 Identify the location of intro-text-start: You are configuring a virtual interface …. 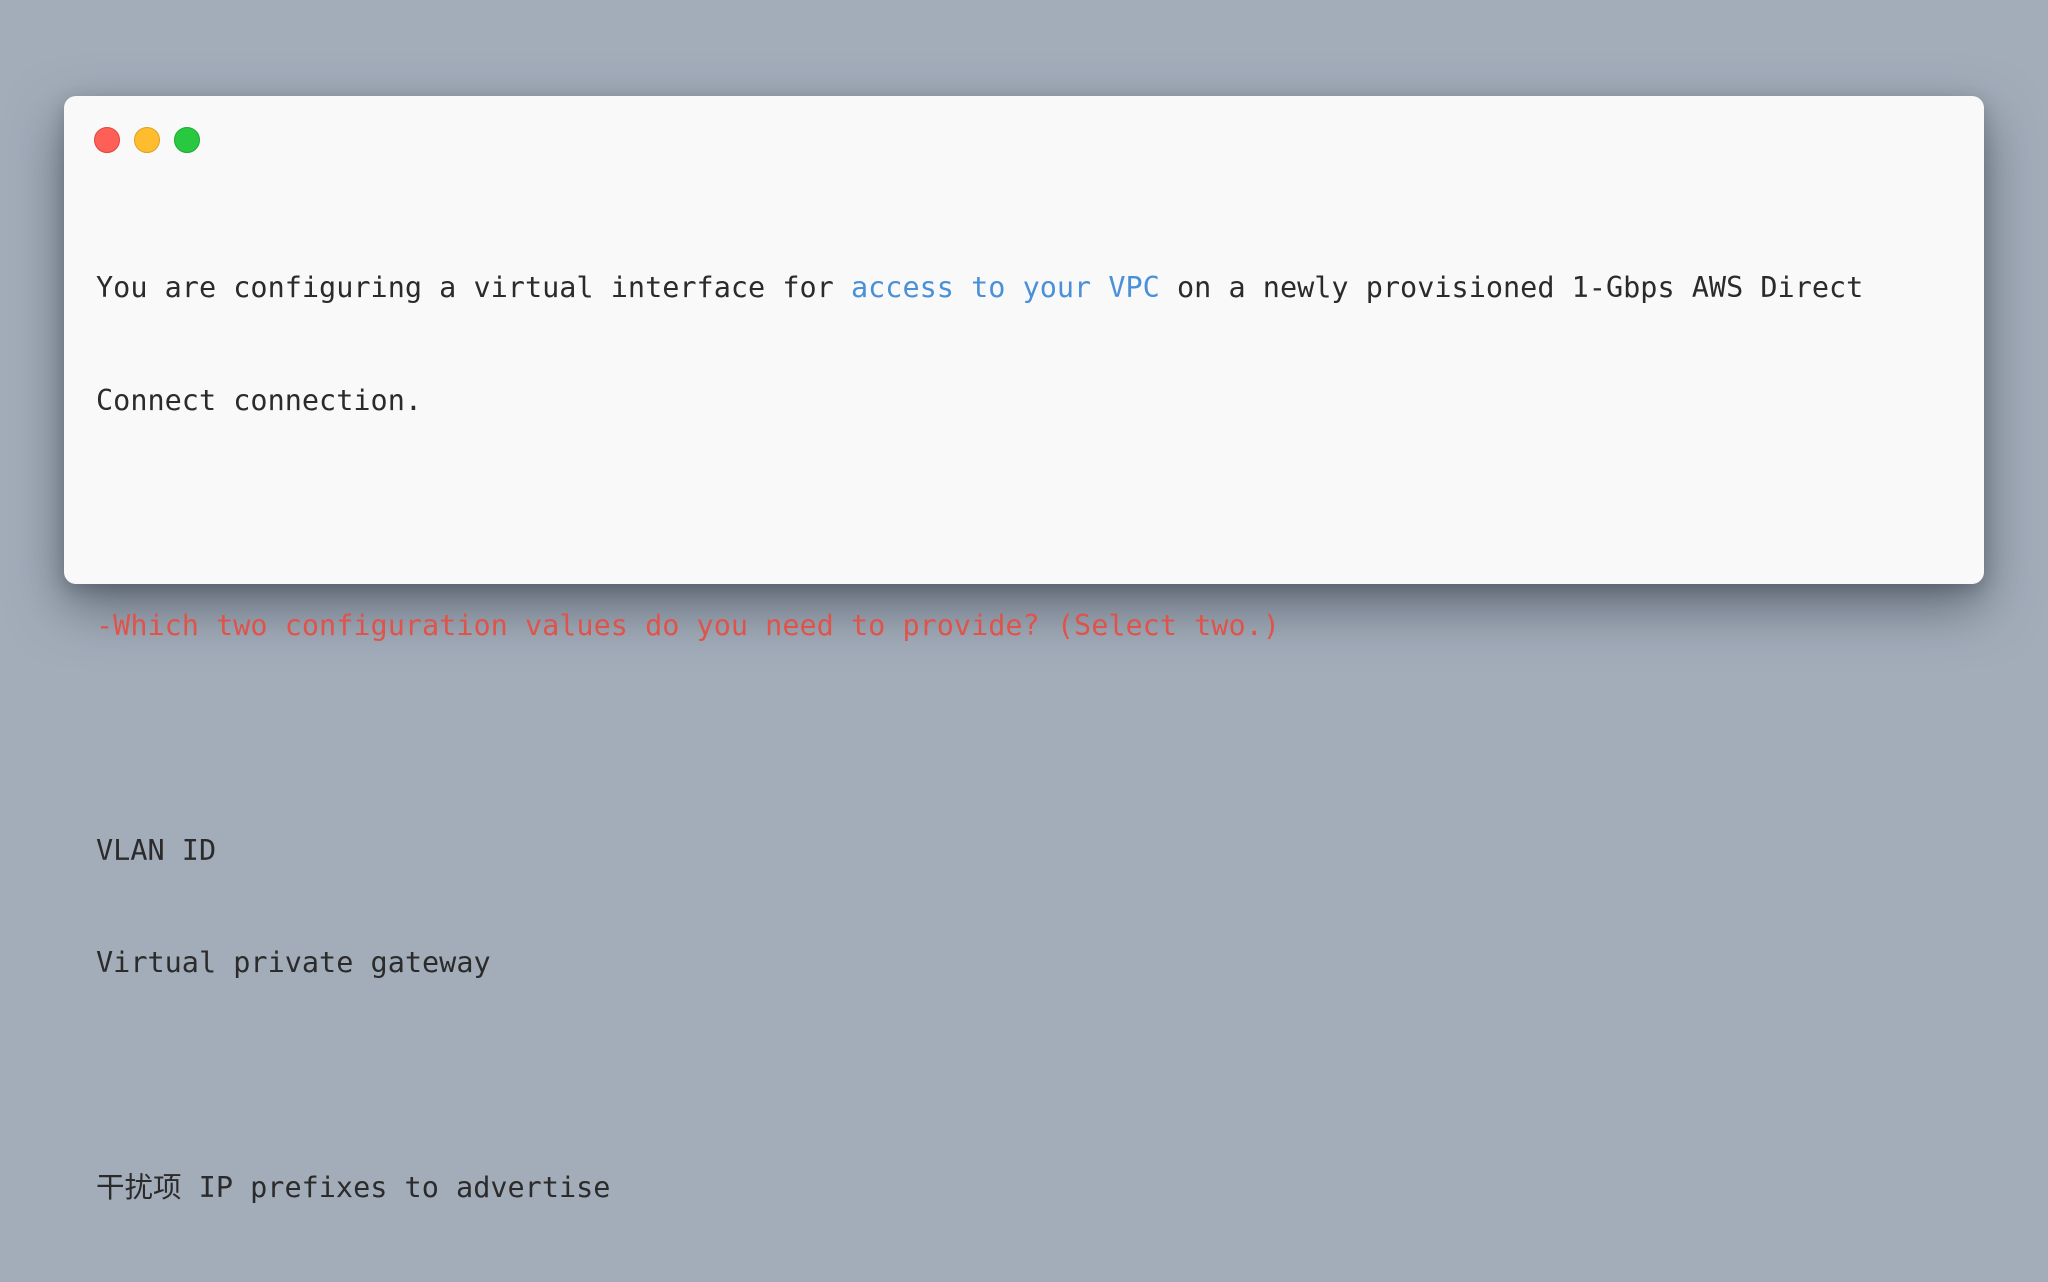
(473, 287).